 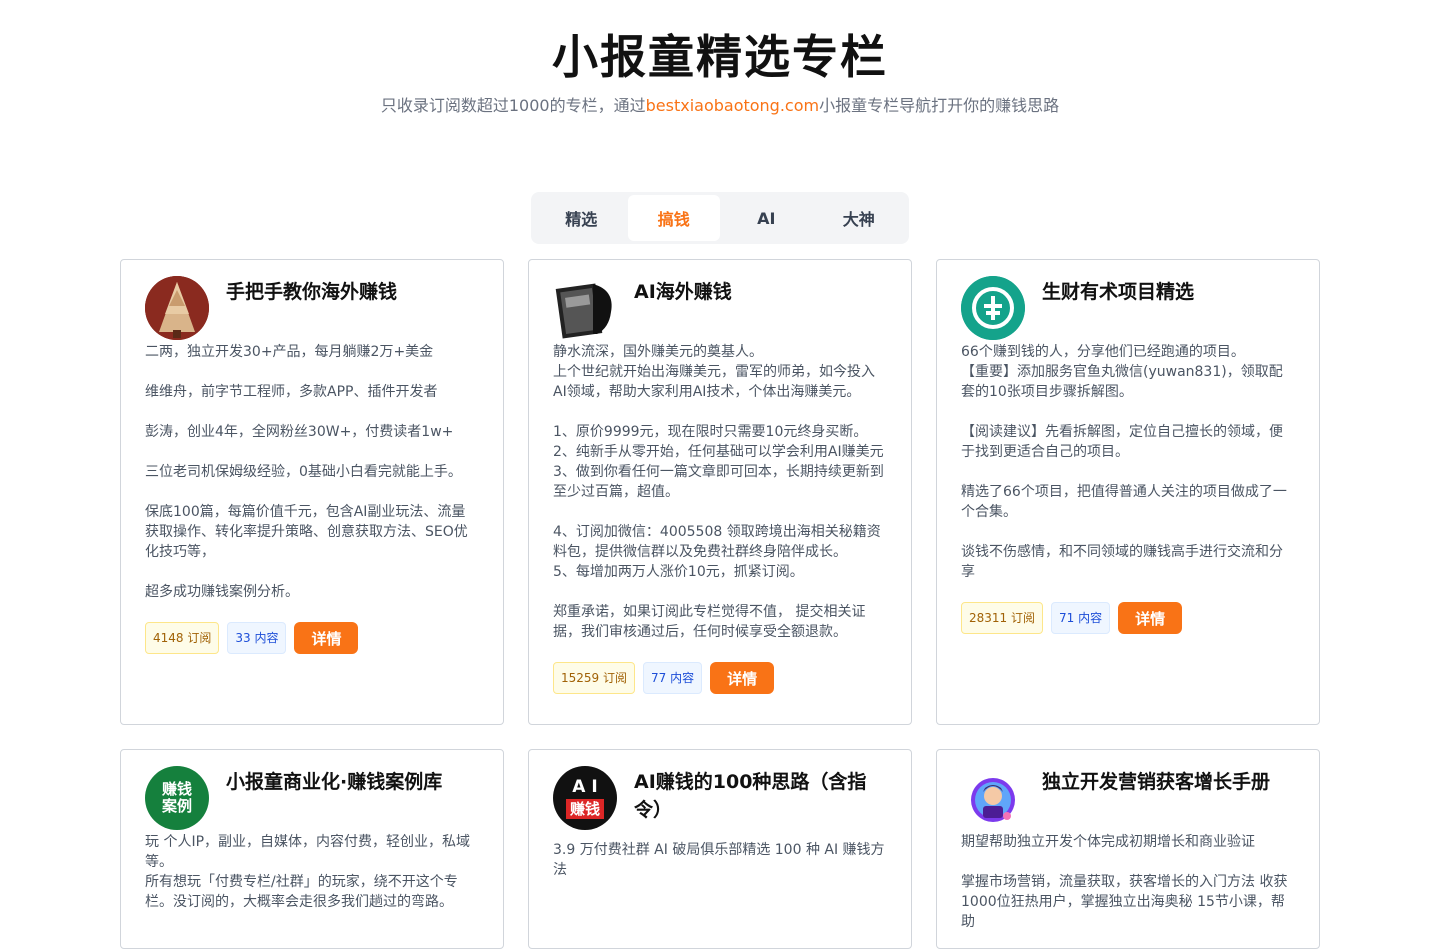 I want to click on tab-featured: 精选, so click(x=581, y=218).